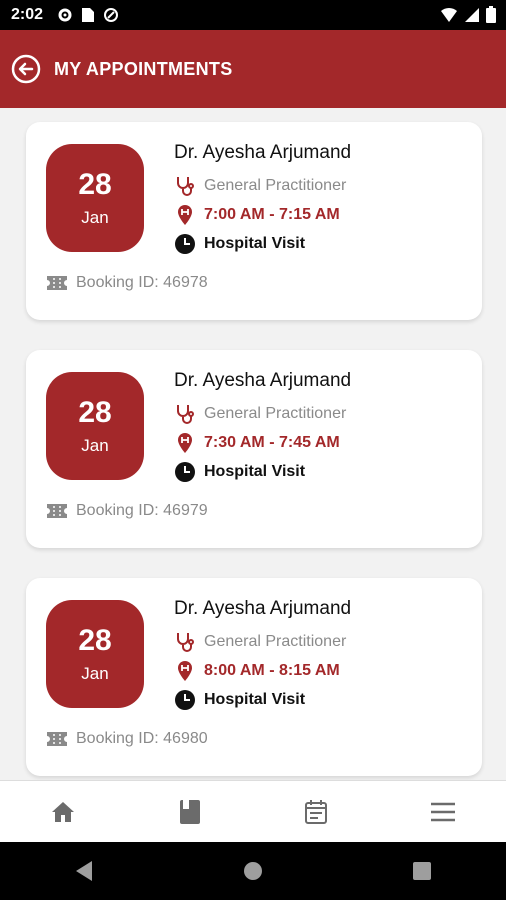 The image size is (506, 900). Describe the element at coordinates (272, 214) in the screenshot. I see `time-label: 7:00 AM - 7:15 AM` at that location.